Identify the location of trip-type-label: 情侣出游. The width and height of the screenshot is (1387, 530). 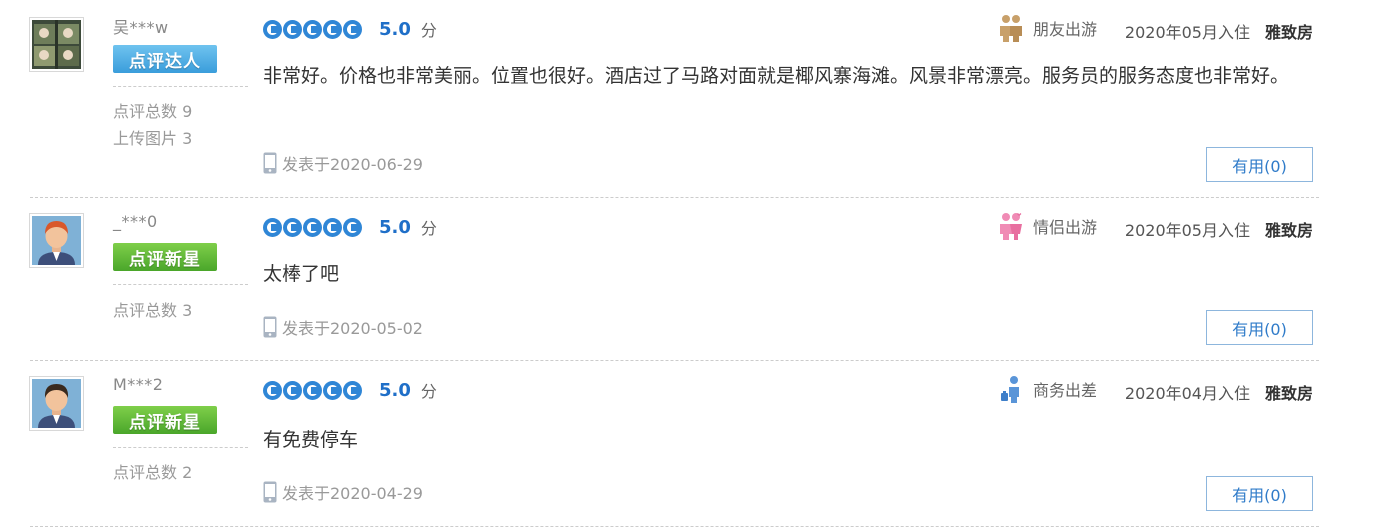
(1064, 227).